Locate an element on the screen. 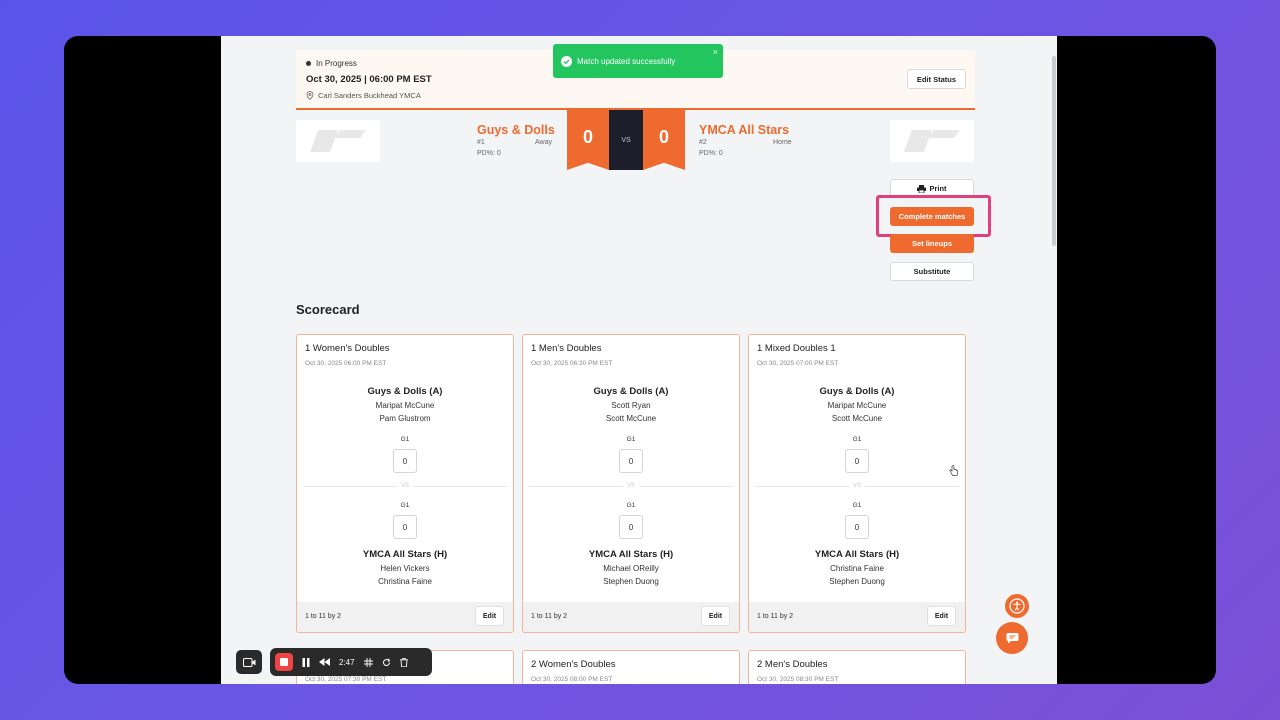  team-a-block: Guys & Dolls (A) Scott Ryan Scott McCune is located at coordinates (631, 405).